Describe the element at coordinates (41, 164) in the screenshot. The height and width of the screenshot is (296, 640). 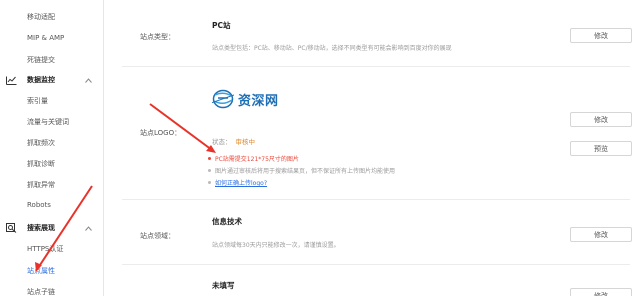
I see `sidebar-item-crawl-diagnosis: 抓取诊断` at that location.